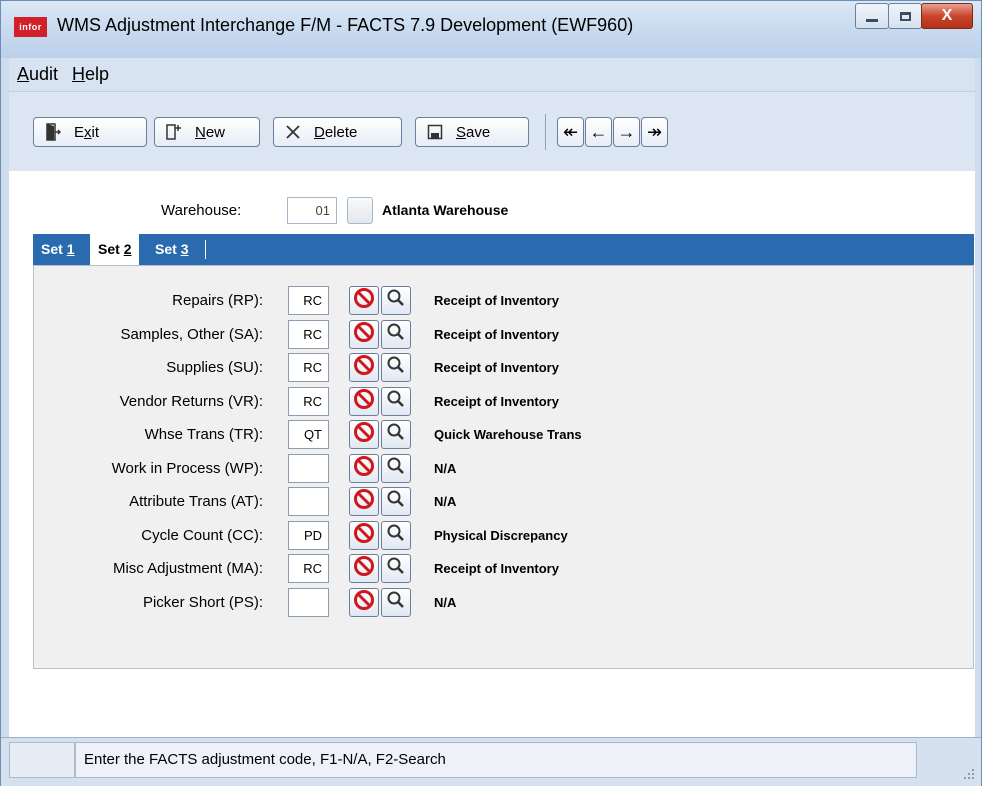 The width and height of the screenshot is (982, 786). I want to click on code-row: Whse Trans (TR): QT Quick Warehouse Trans, so click(503, 435).